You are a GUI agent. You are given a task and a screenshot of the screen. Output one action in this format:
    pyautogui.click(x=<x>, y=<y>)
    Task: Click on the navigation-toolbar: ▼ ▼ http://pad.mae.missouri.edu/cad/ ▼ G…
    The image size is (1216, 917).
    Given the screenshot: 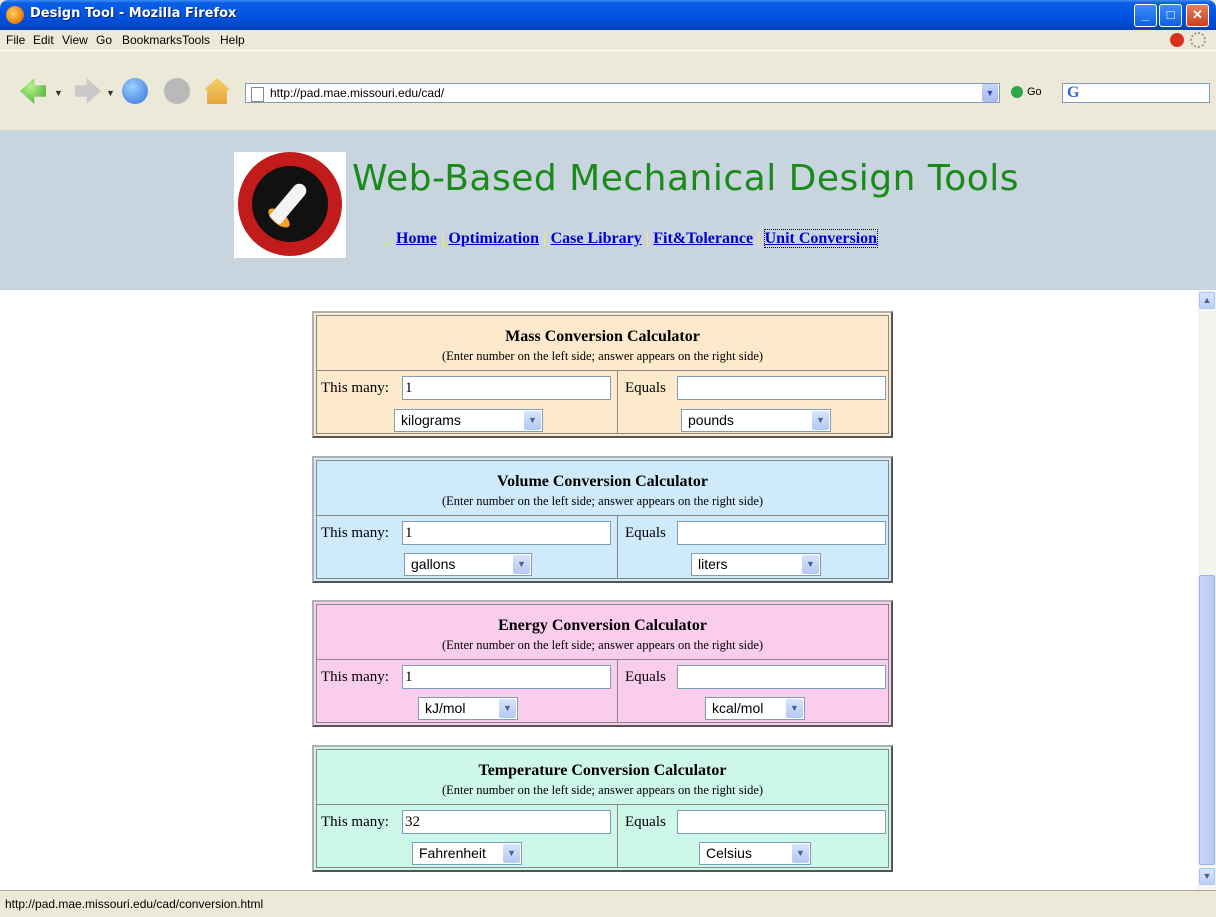 What is the action you would take?
    pyautogui.click(x=608, y=90)
    